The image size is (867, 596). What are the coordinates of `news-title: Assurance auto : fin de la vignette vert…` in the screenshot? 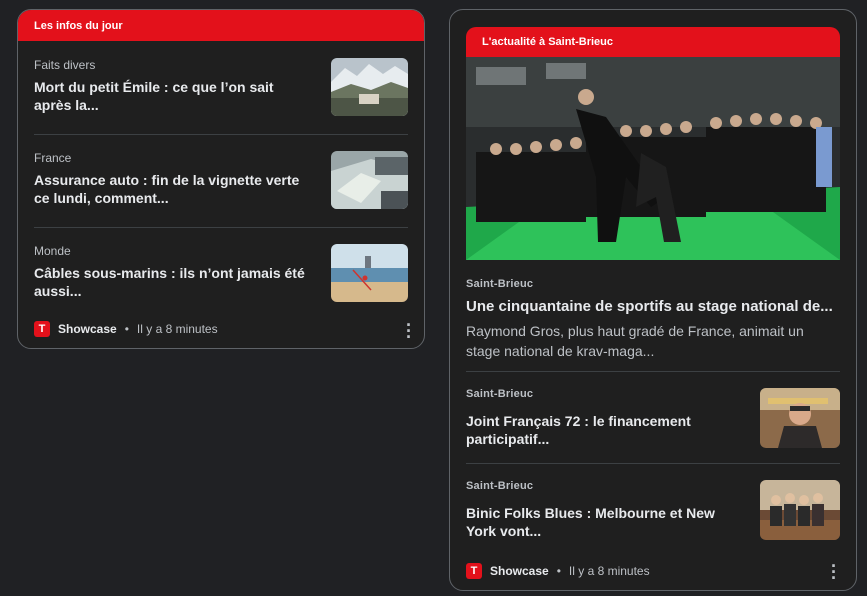 It's located at (174, 189).